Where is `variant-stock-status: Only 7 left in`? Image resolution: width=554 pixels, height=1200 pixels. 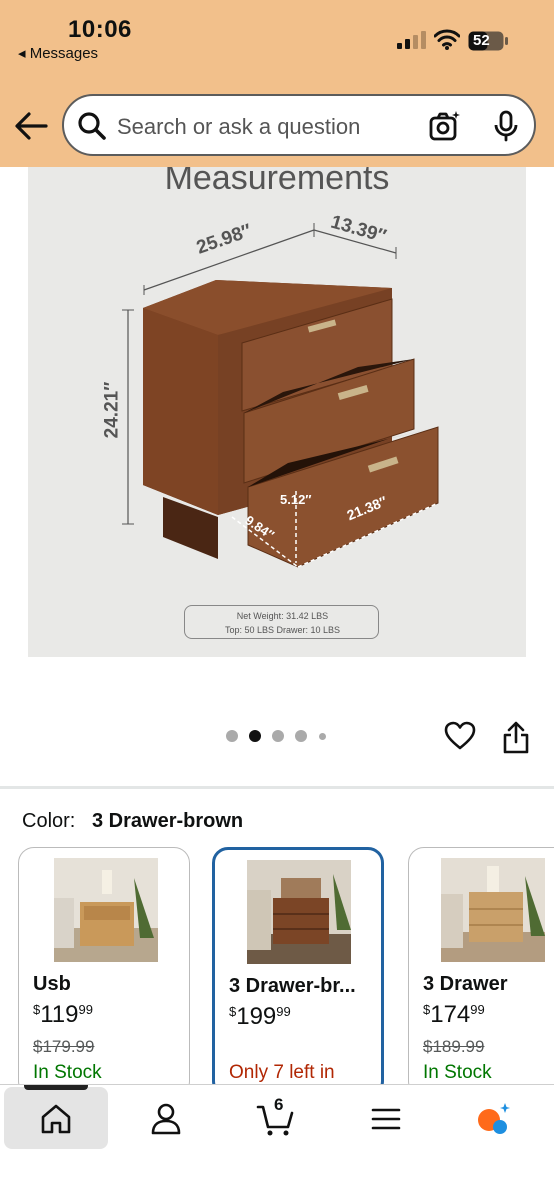 variant-stock-status: Only 7 left in is located at coordinates (282, 1072).